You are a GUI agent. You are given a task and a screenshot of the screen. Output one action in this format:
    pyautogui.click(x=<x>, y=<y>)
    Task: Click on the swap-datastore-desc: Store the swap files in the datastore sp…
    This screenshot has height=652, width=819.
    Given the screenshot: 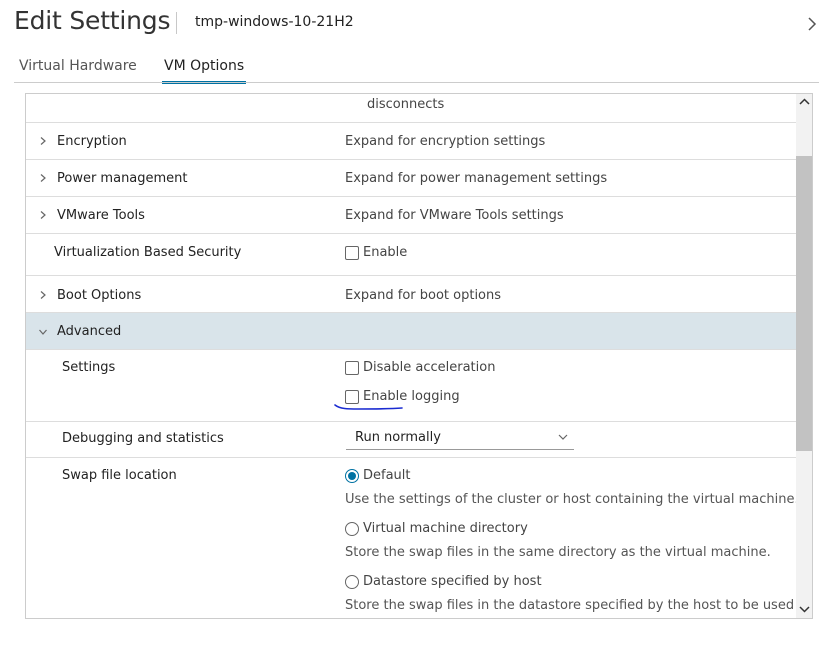 What is the action you would take?
    pyautogui.click(x=570, y=605)
    